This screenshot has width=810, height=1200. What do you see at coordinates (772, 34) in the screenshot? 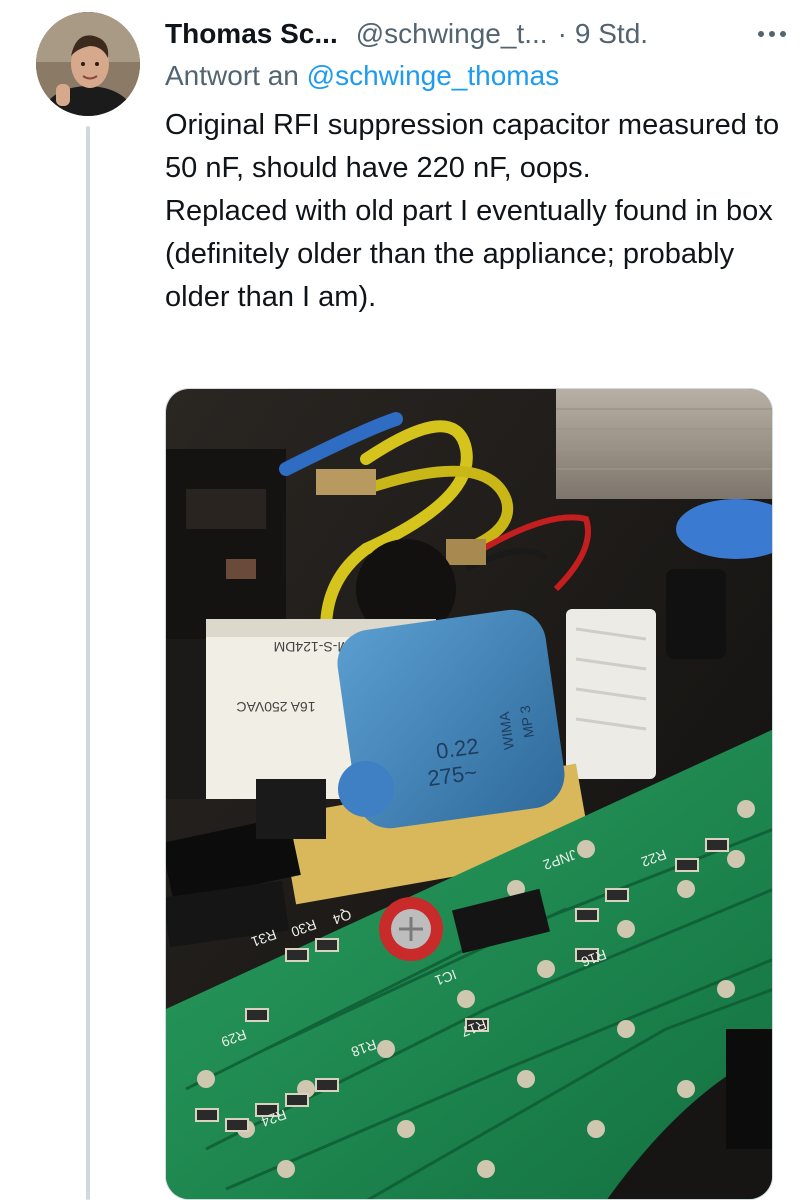
I see `more-horizontal-icon` at bounding box center [772, 34].